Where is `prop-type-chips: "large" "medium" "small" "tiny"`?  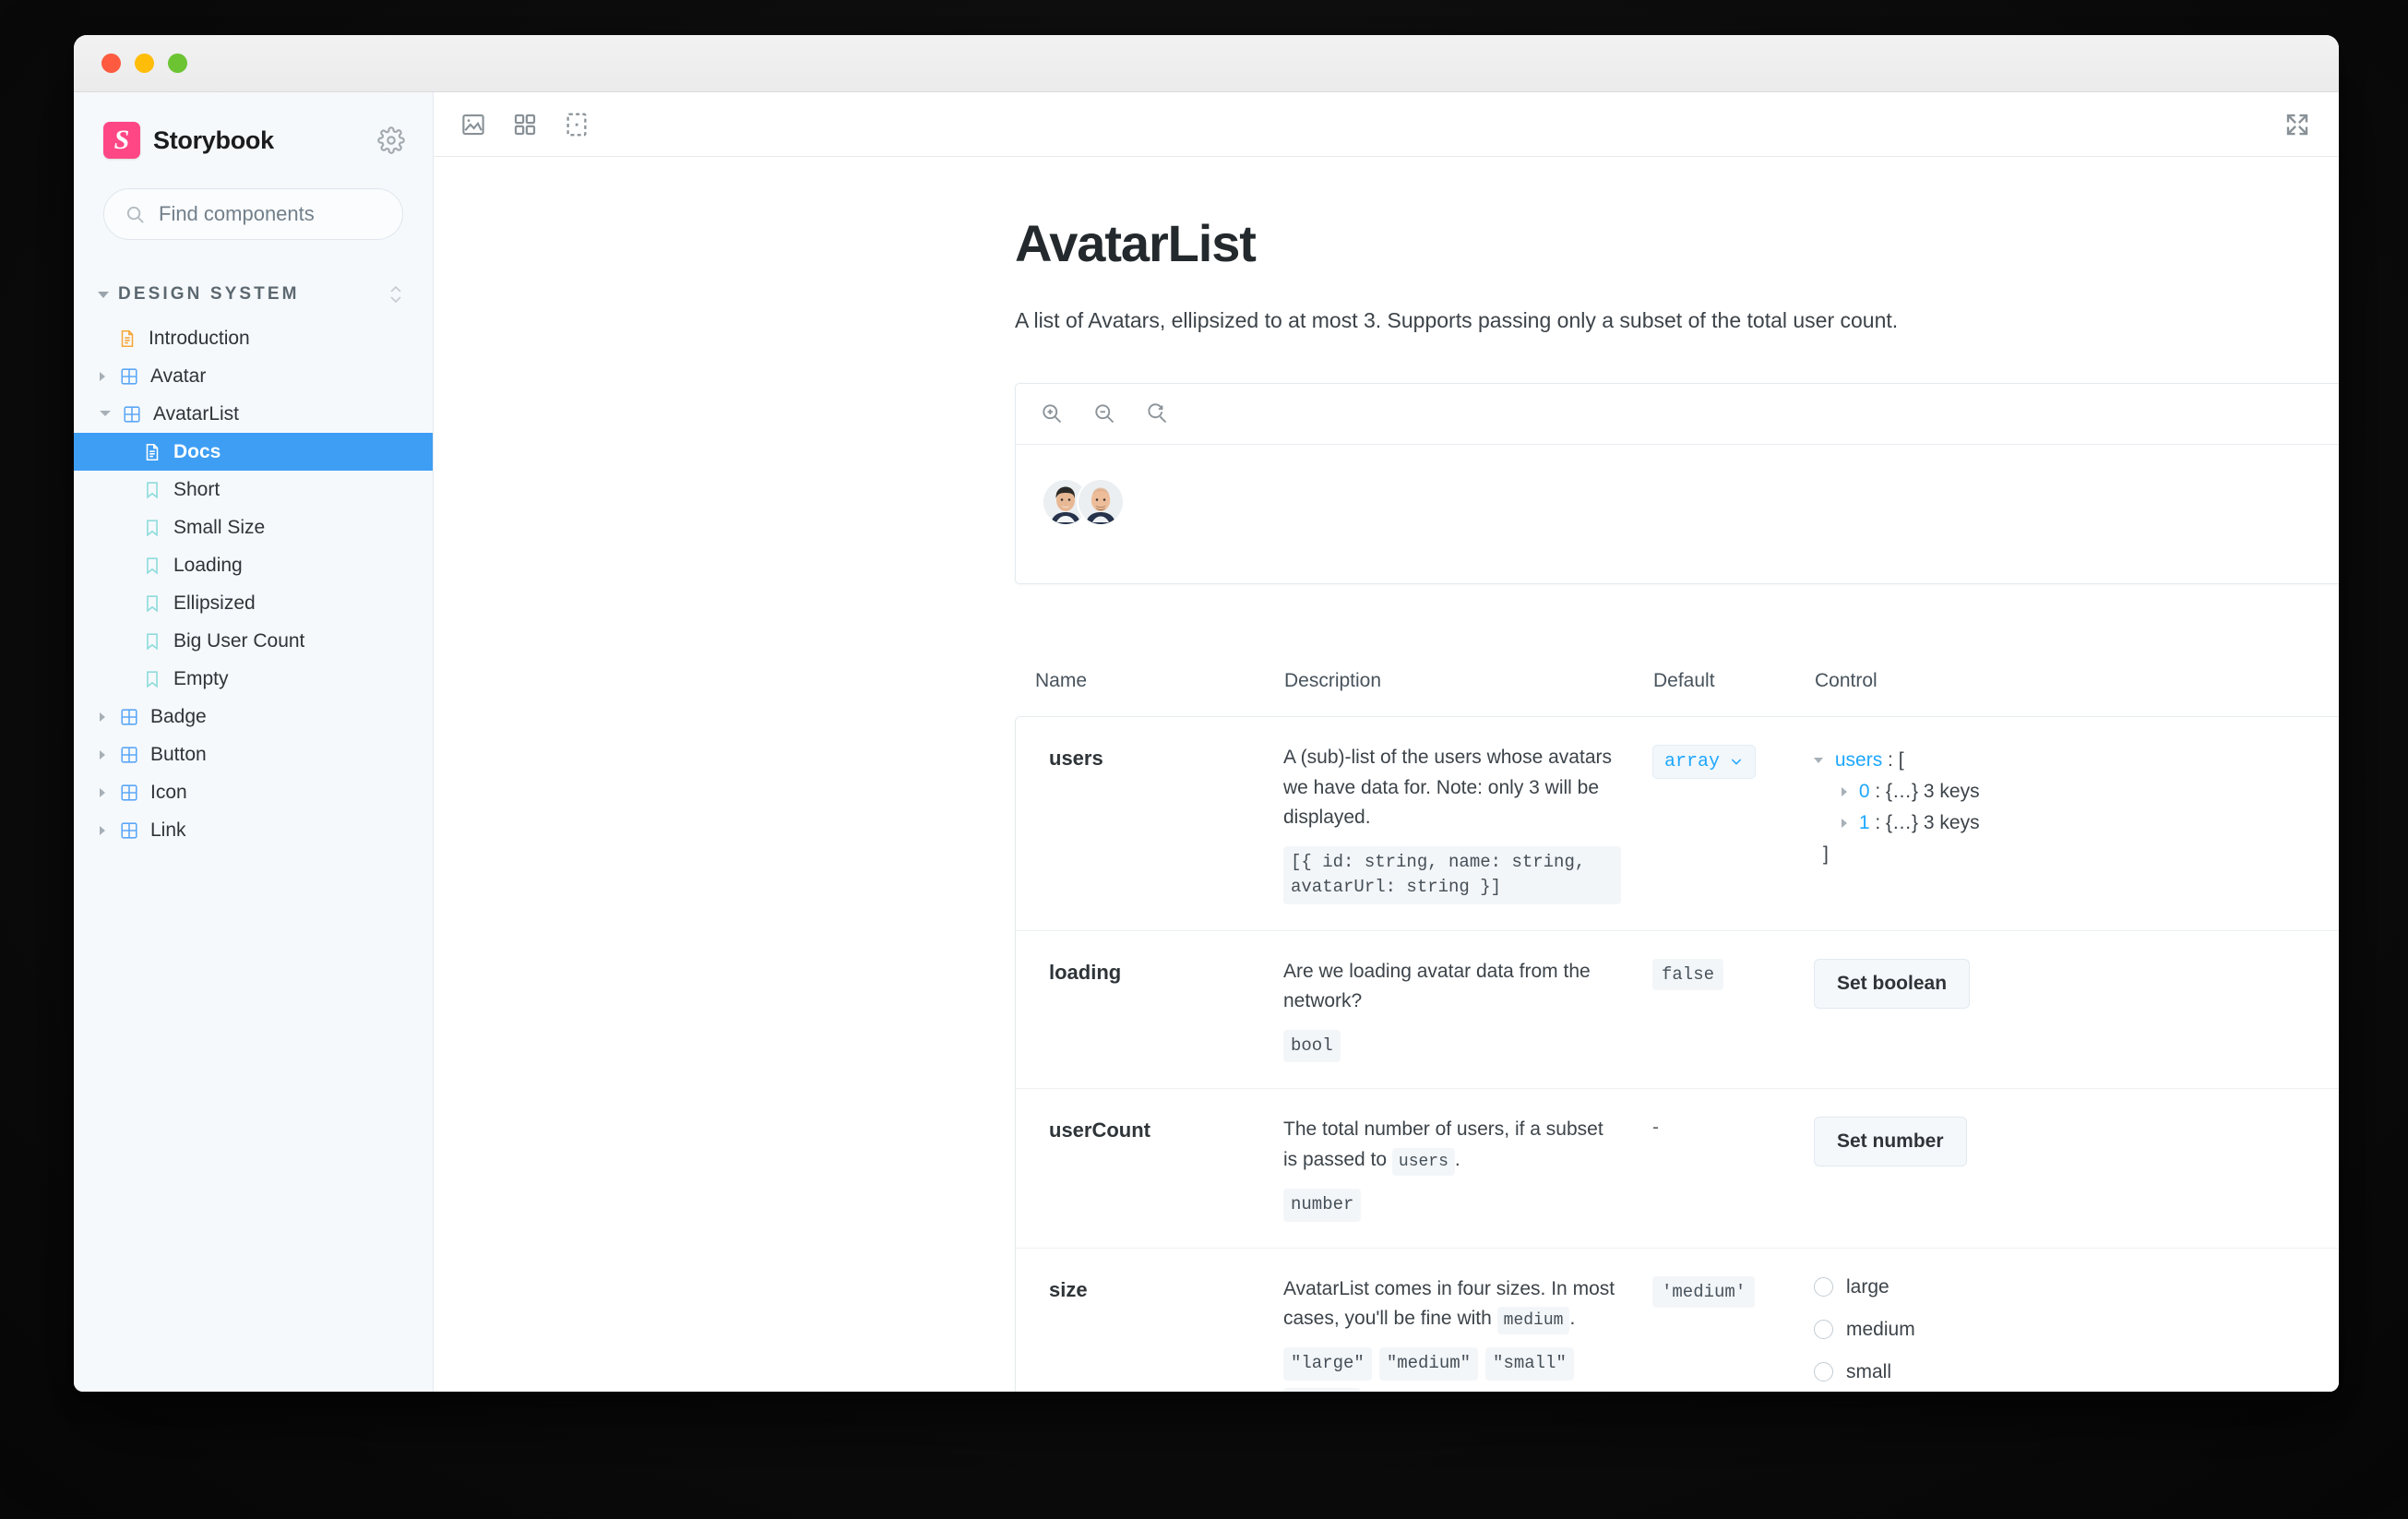 prop-type-chips: "large" "medium" "small" "tiny" is located at coordinates (1452, 1369).